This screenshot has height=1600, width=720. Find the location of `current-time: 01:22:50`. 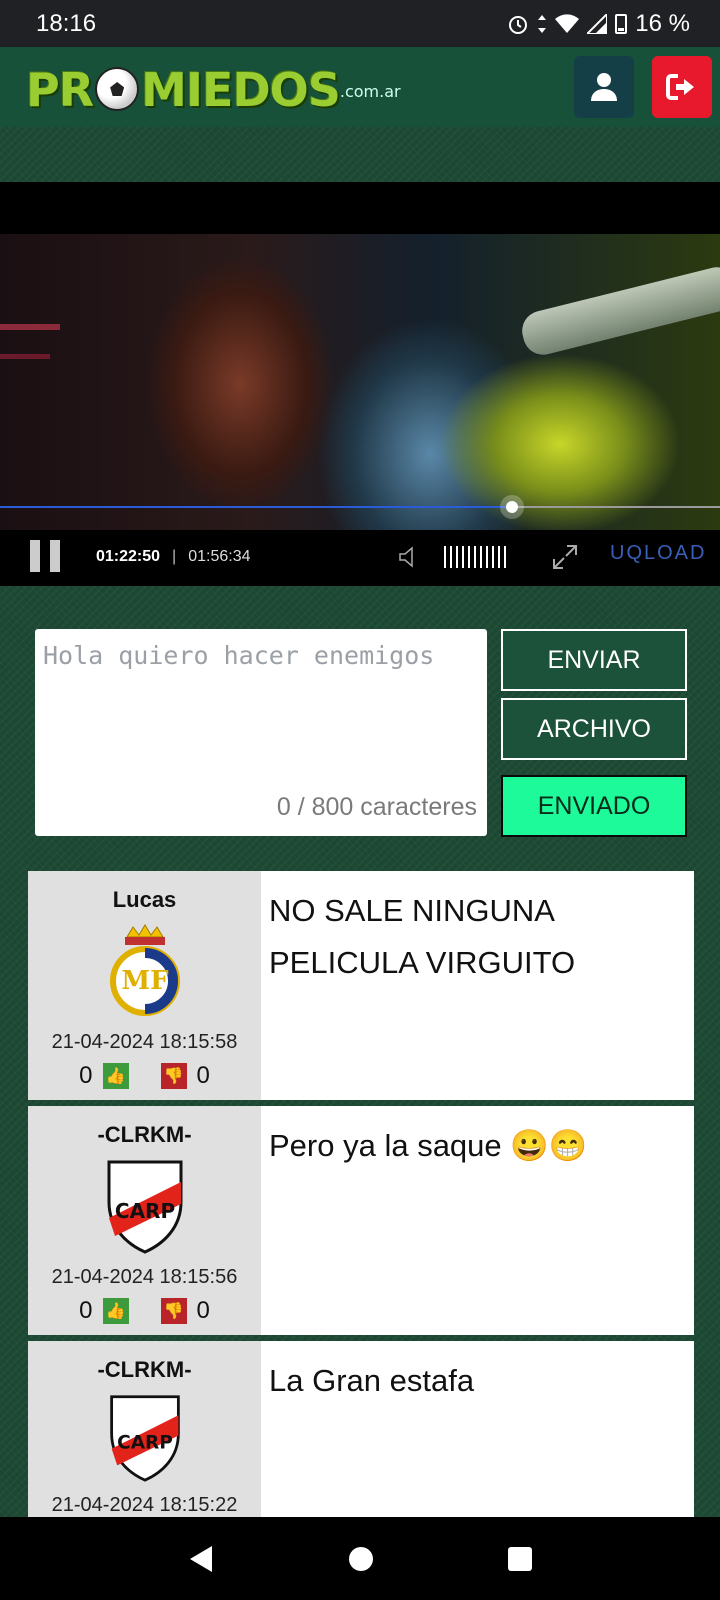

current-time: 01:22:50 is located at coordinates (128, 556).